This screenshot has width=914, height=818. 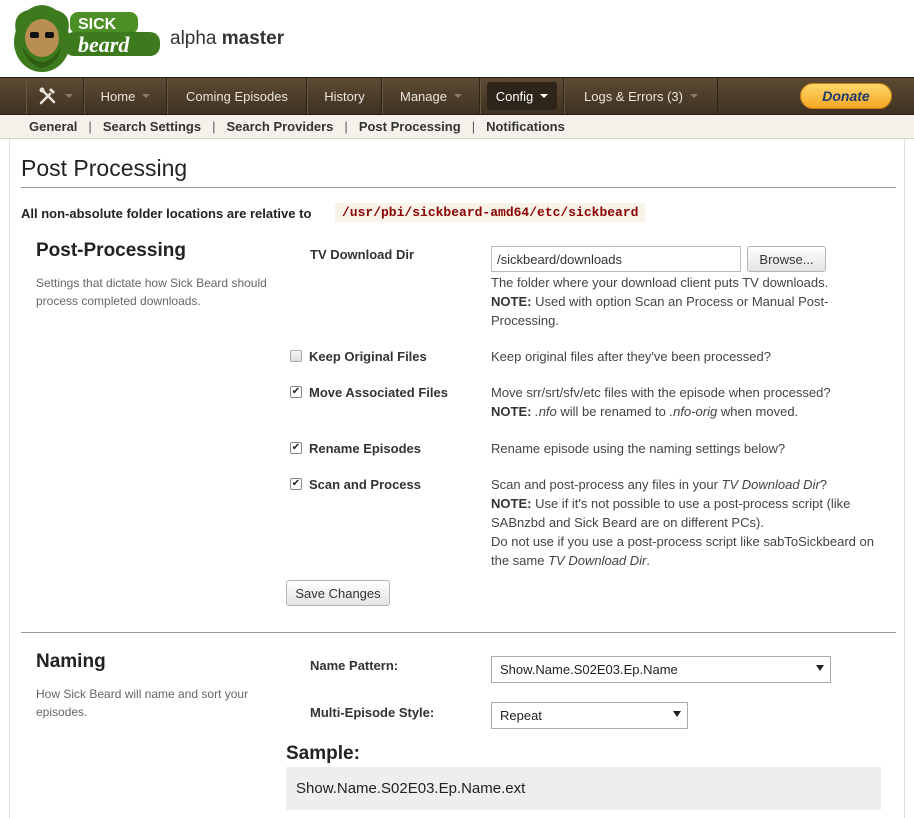 What do you see at coordinates (457, 38) in the screenshot?
I see `header: SICK beard alpha master` at bounding box center [457, 38].